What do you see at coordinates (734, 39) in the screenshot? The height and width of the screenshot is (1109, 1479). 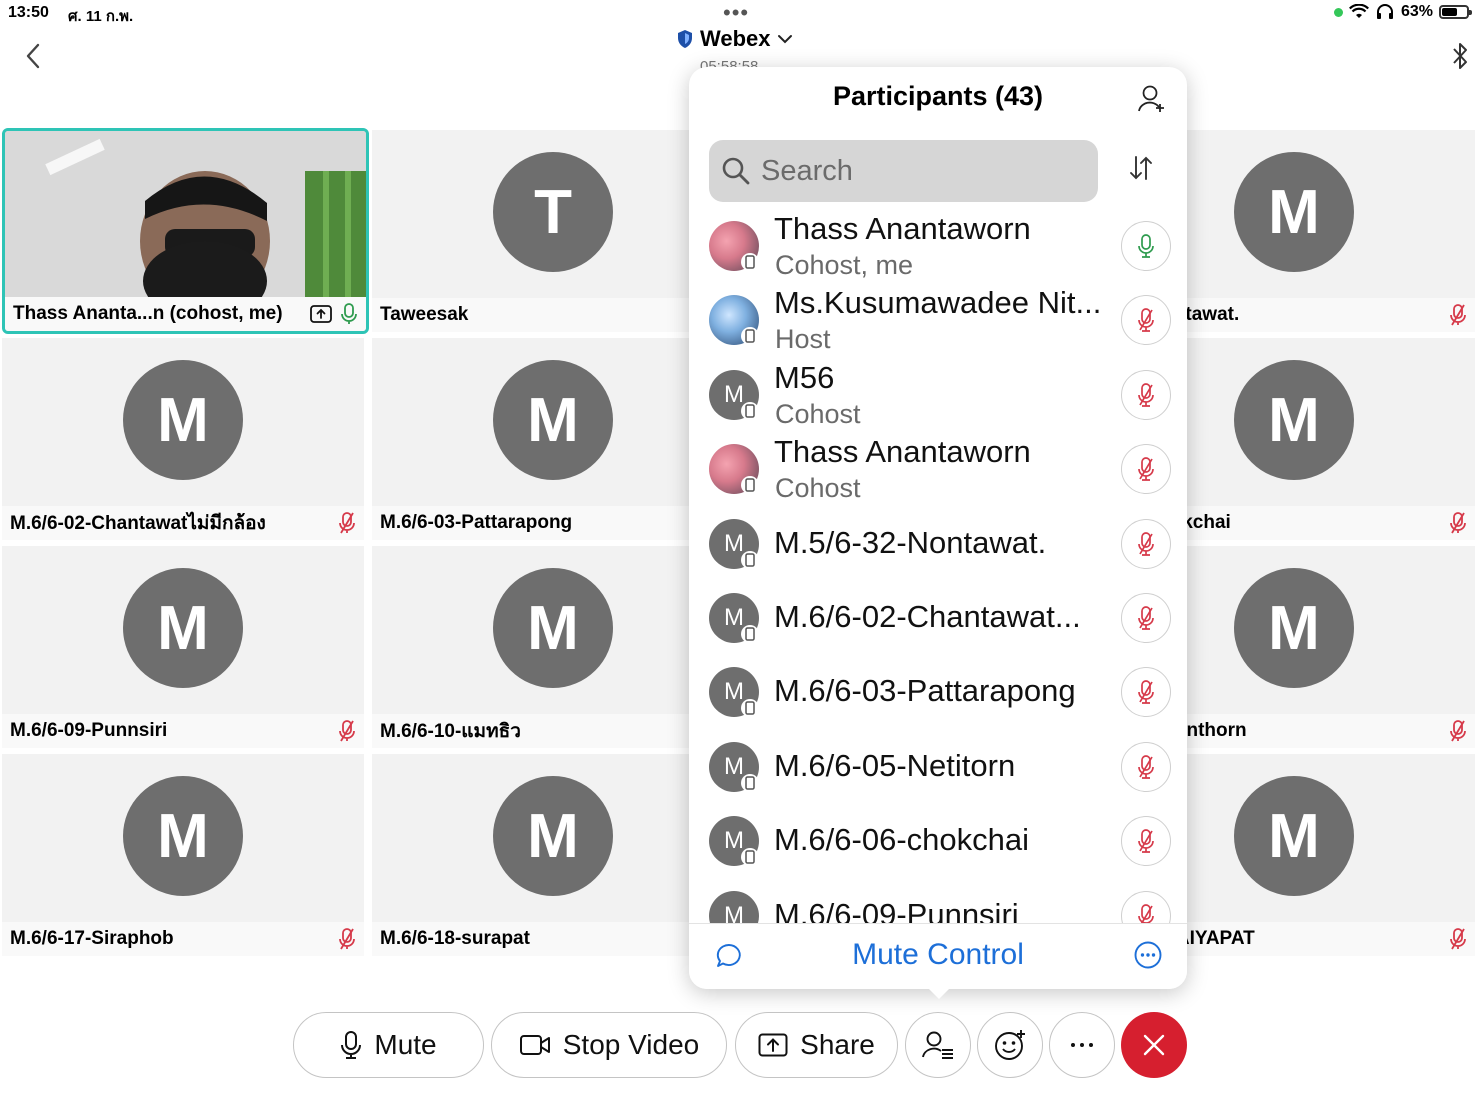 I see `meeting-title-dropdown: Webex` at bounding box center [734, 39].